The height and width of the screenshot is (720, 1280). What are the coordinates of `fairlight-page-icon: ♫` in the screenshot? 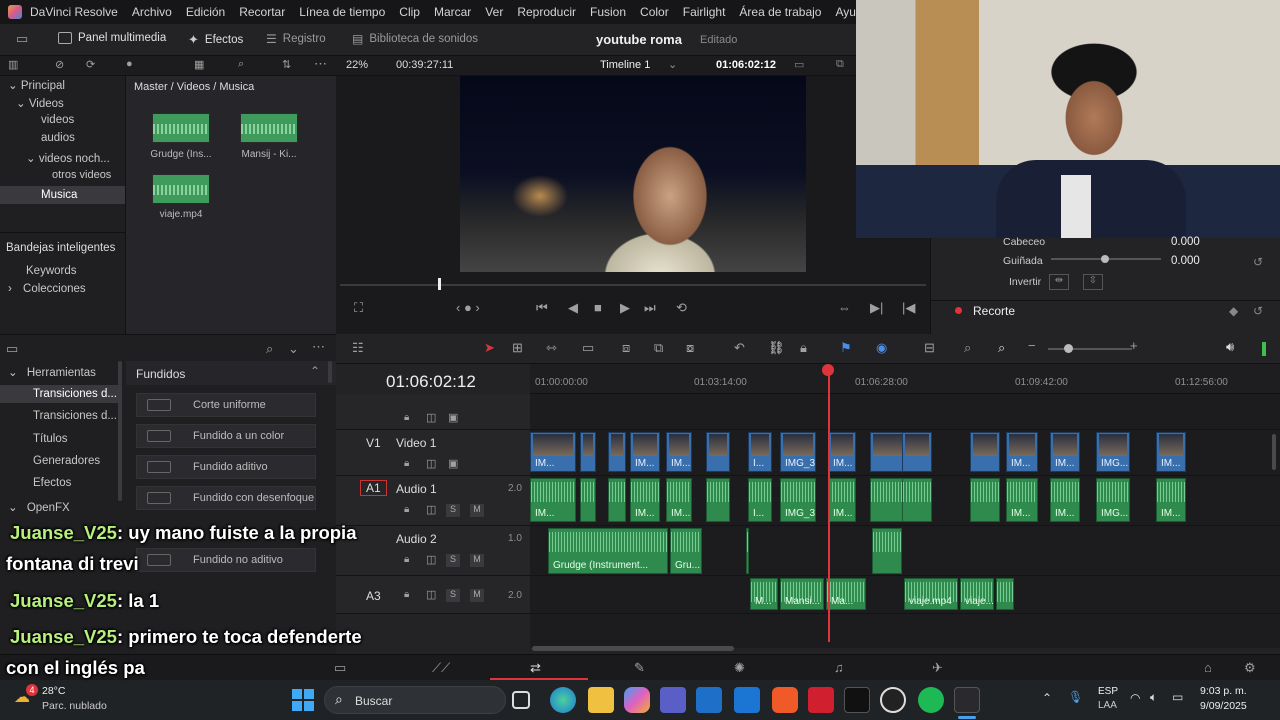 It's located at (839, 667).